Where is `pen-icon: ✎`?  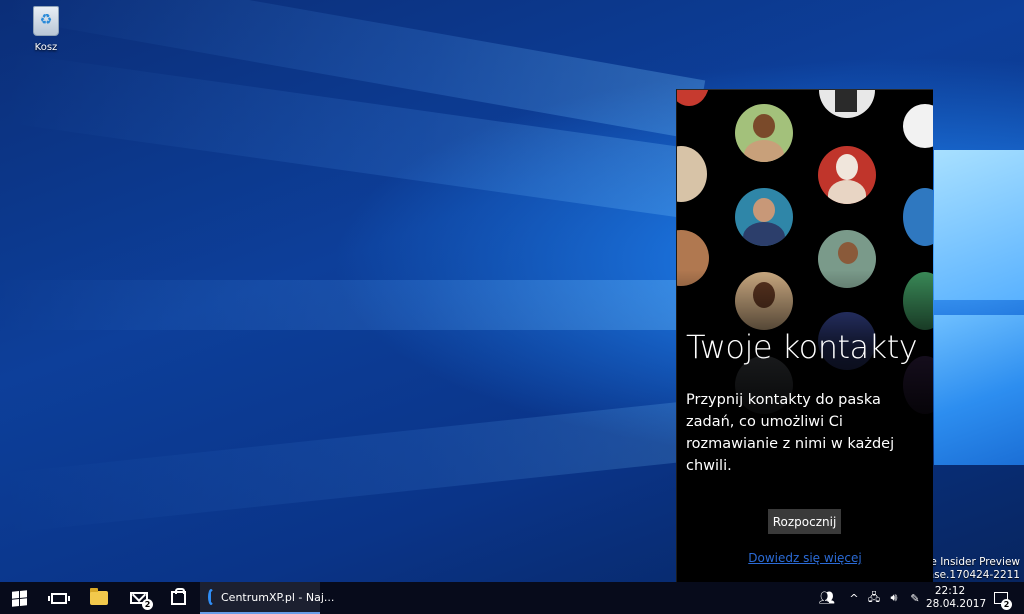
pen-icon: ✎ is located at coordinates (915, 598).